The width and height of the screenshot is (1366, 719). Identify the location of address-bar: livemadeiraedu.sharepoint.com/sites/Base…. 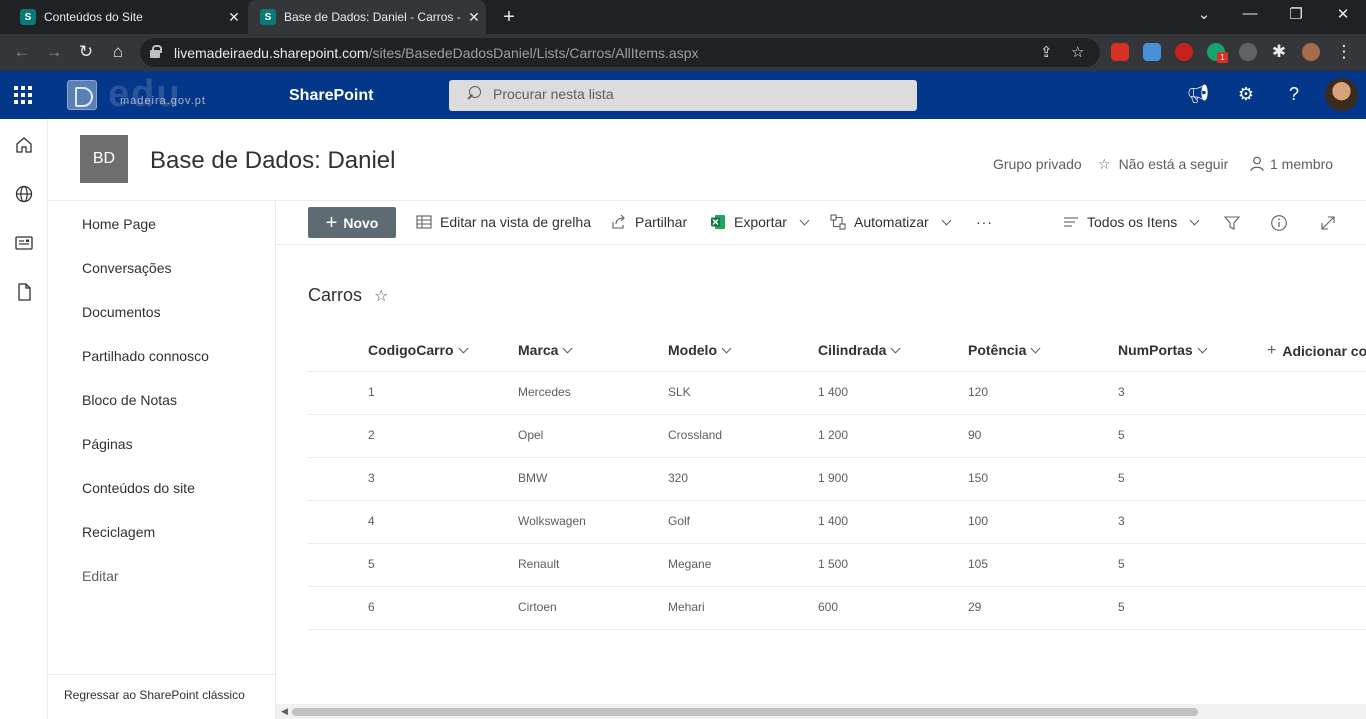
(620, 52).